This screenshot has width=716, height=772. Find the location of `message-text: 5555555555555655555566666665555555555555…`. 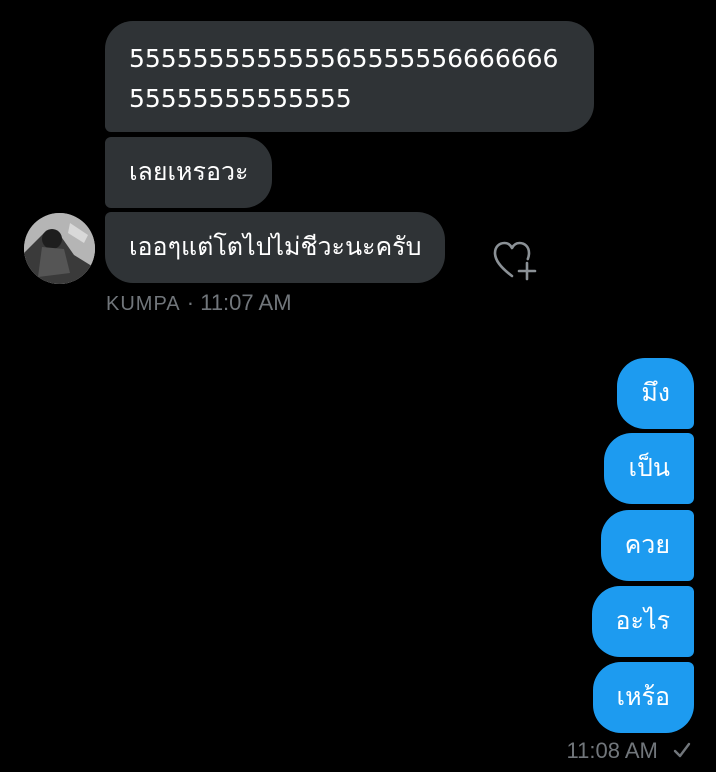

message-text: 5555555555555655555566666665555555555555… is located at coordinates (344, 78).